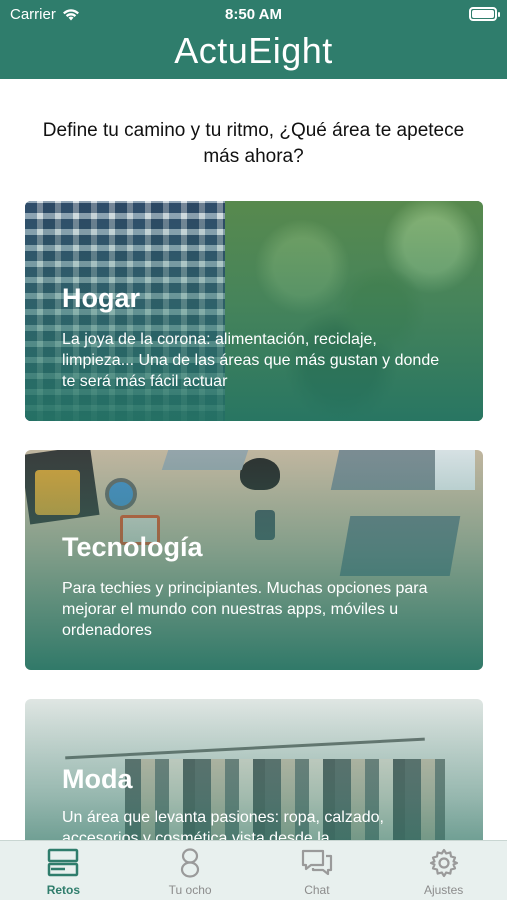 Image resolution: width=507 pixels, height=900 pixels. Describe the element at coordinates (63, 890) in the screenshot. I see `tab-label: Retos` at that location.